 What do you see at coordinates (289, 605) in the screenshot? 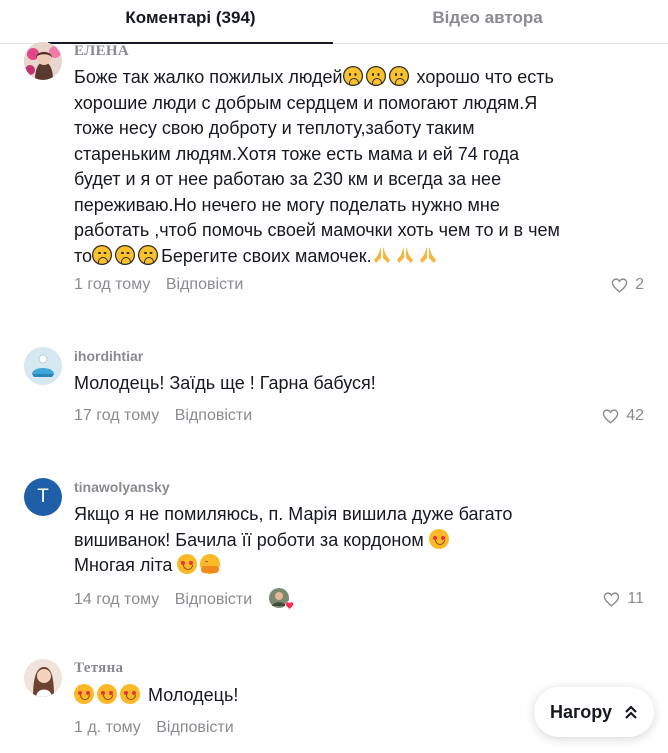
I see `heart-badge-icon` at bounding box center [289, 605].